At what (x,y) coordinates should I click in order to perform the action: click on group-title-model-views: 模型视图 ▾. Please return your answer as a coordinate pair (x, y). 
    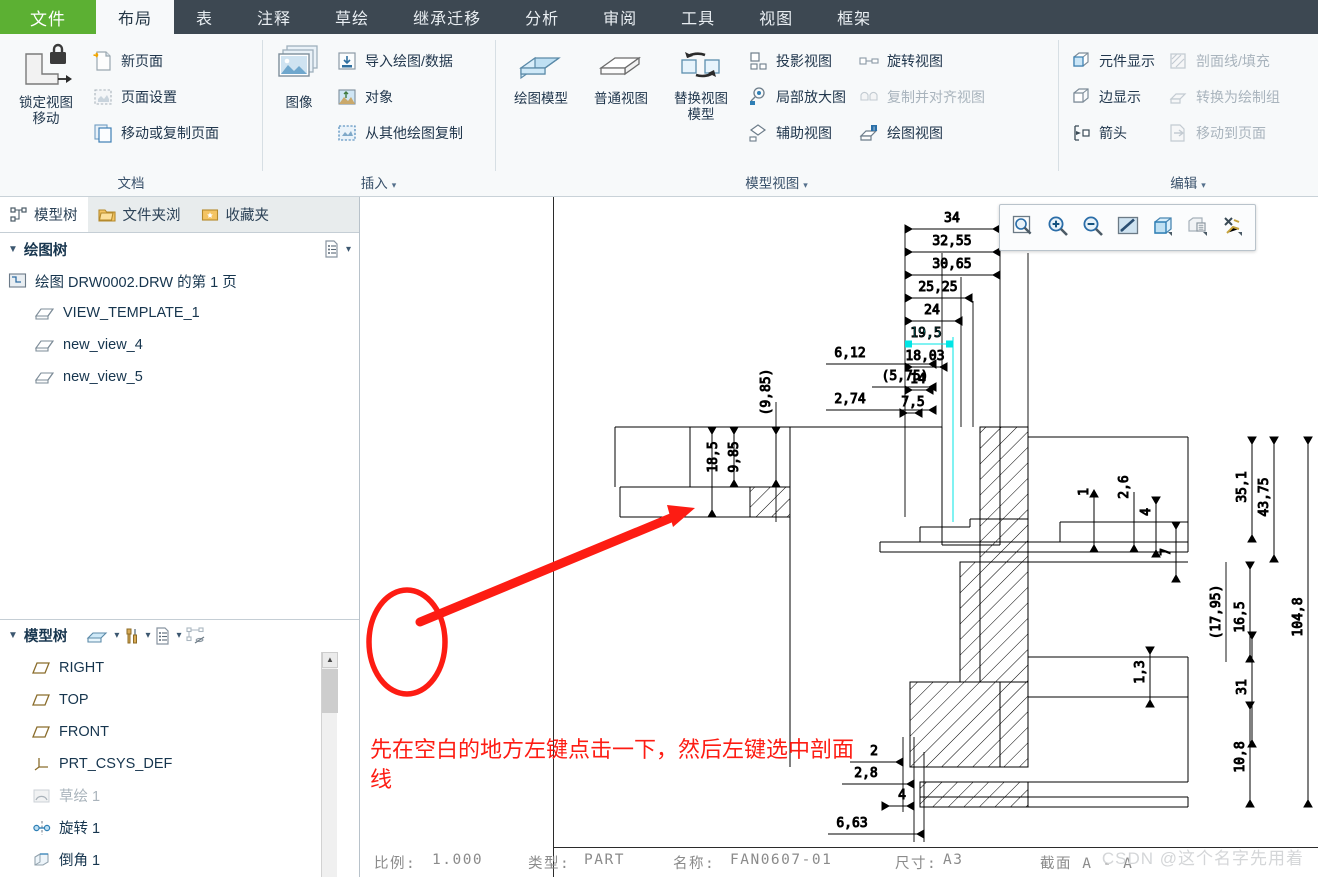
    Looking at the image, I should click on (776, 184).